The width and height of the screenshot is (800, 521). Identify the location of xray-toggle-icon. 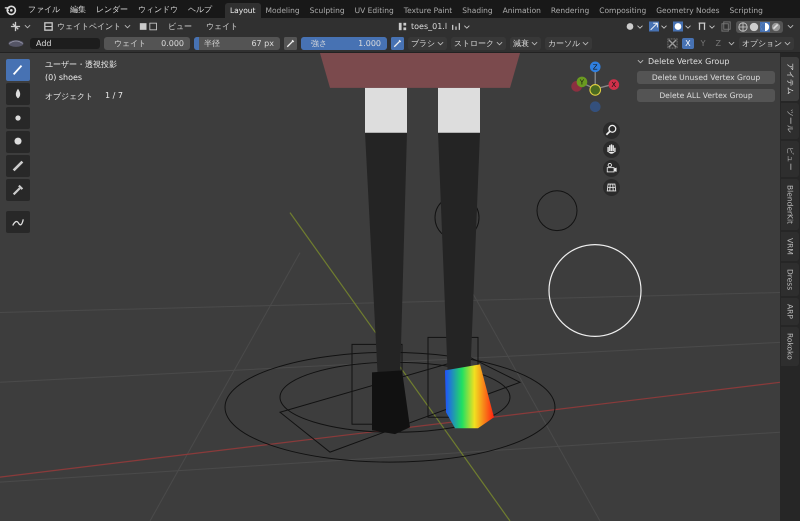
(149, 26).